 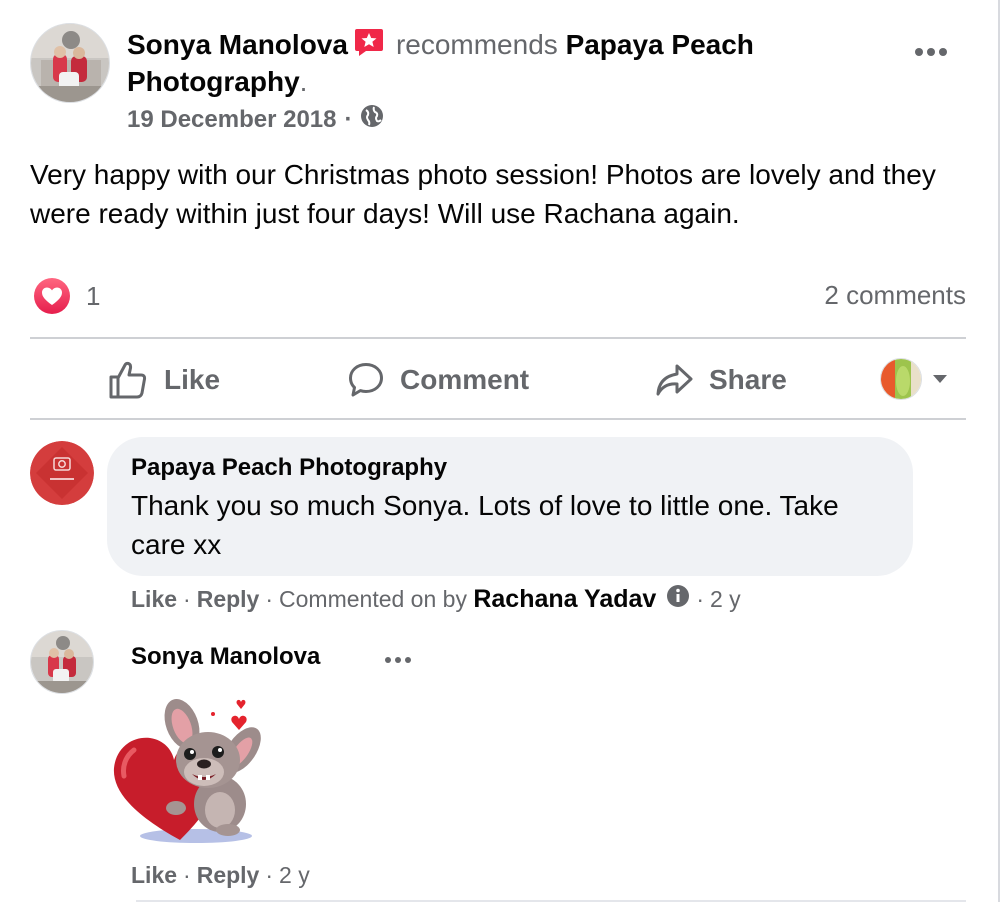 What do you see at coordinates (940, 379) in the screenshot?
I see `chevron-down-icon` at bounding box center [940, 379].